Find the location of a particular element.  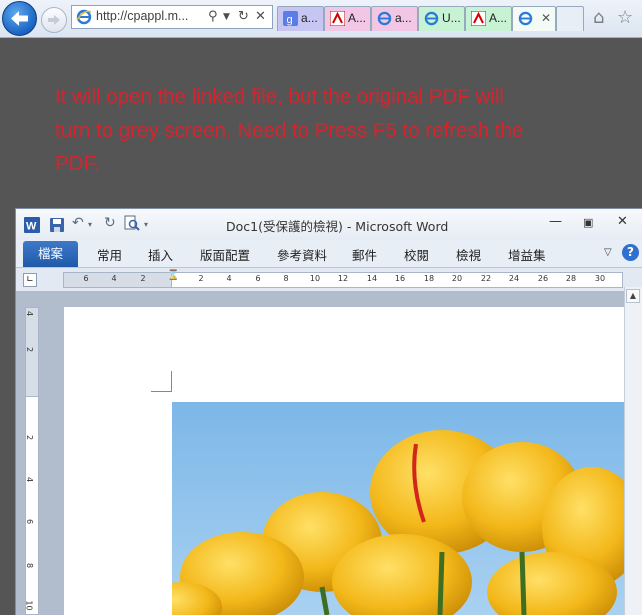

tab-view: 檢視 is located at coordinates (468, 254).